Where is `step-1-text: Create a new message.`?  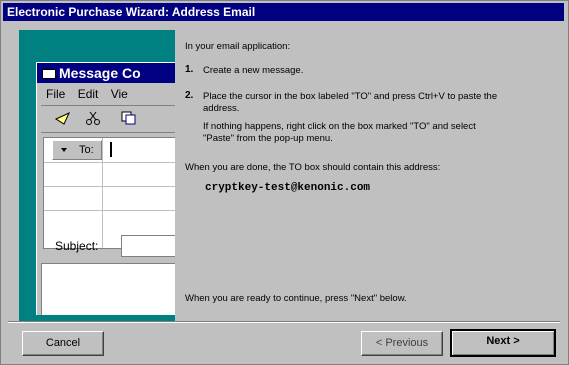 step-1-text: Create a new message. is located at coordinates (253, 70).